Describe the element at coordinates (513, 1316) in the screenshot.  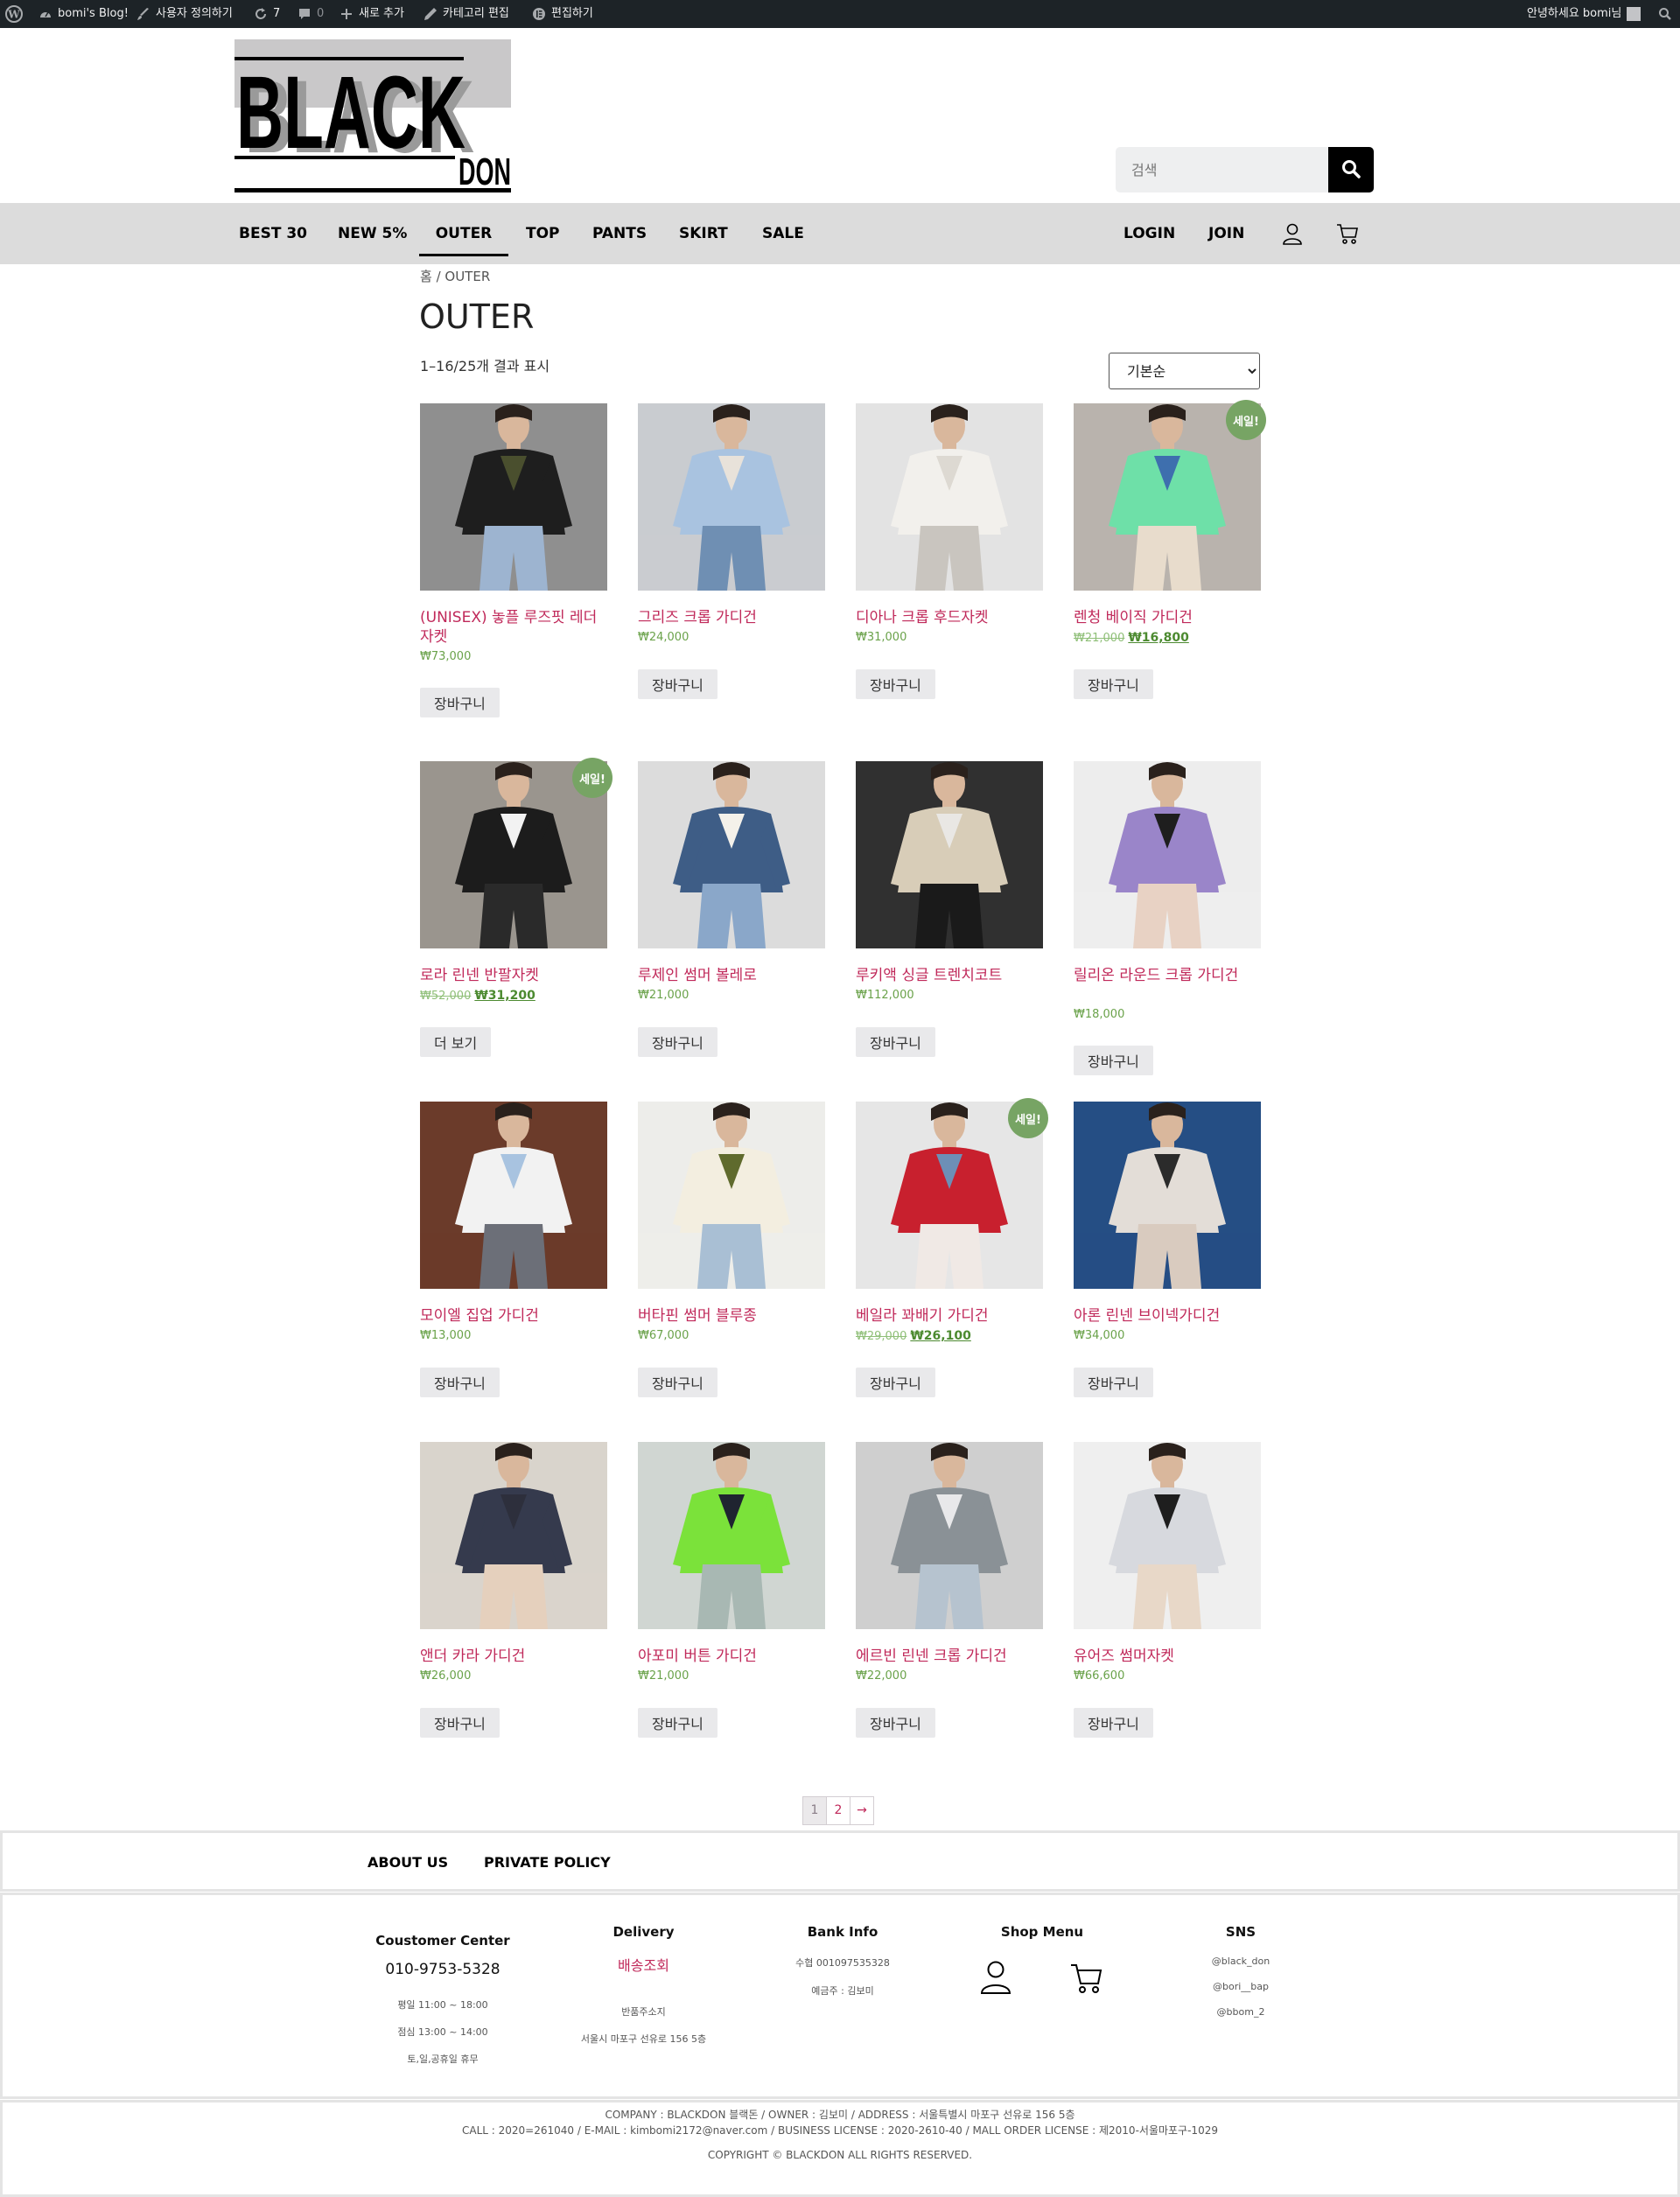
I see `product-title: 모이엘 집업 가디건` at that location.